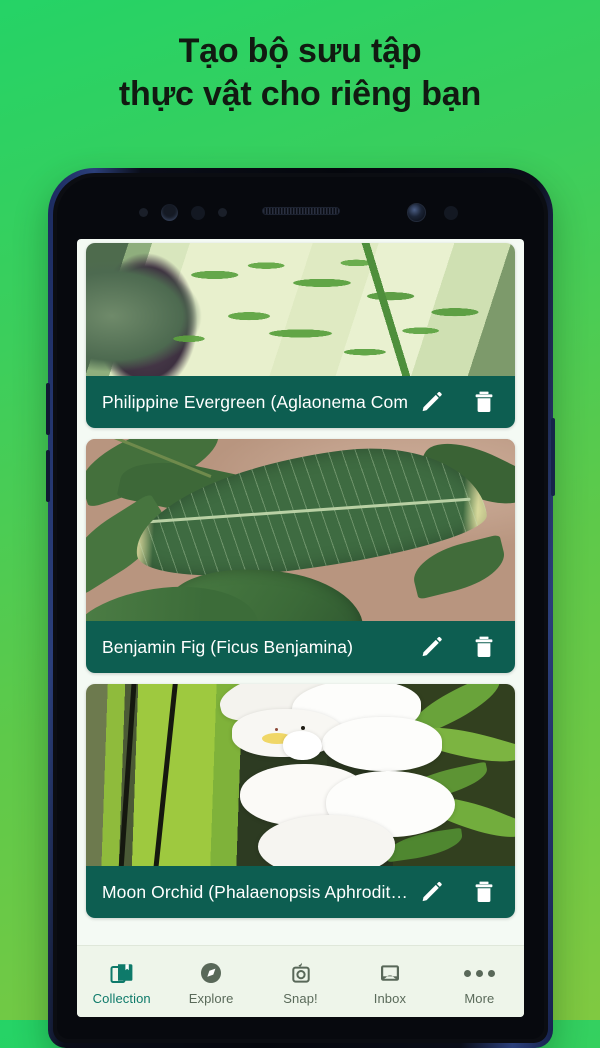 This screenshot has width=600, height=1048. I want to click on nav-item-snap: Snap!, so click(300, 981).